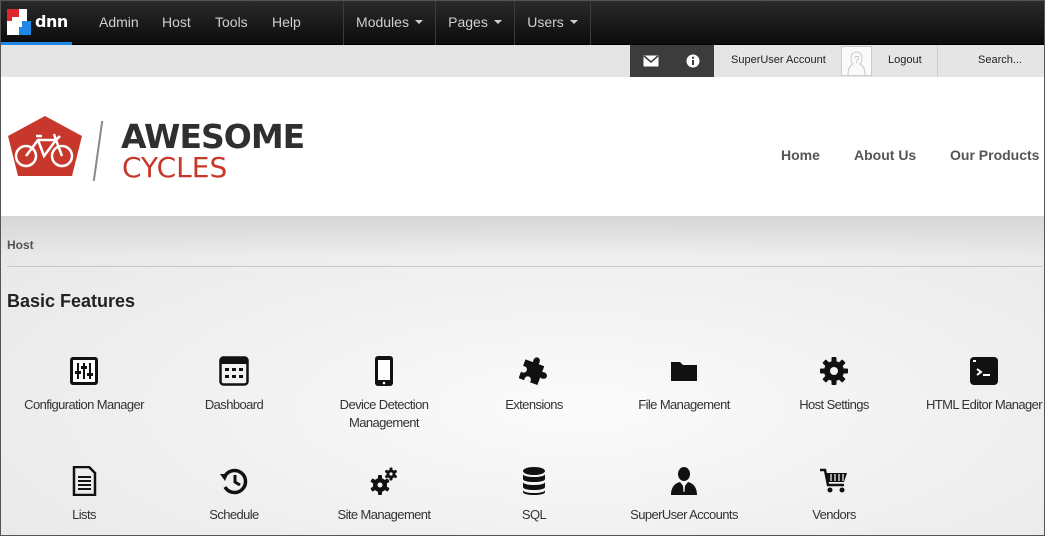  I want to click on dnn-logo: dnn, so click(36, 23).